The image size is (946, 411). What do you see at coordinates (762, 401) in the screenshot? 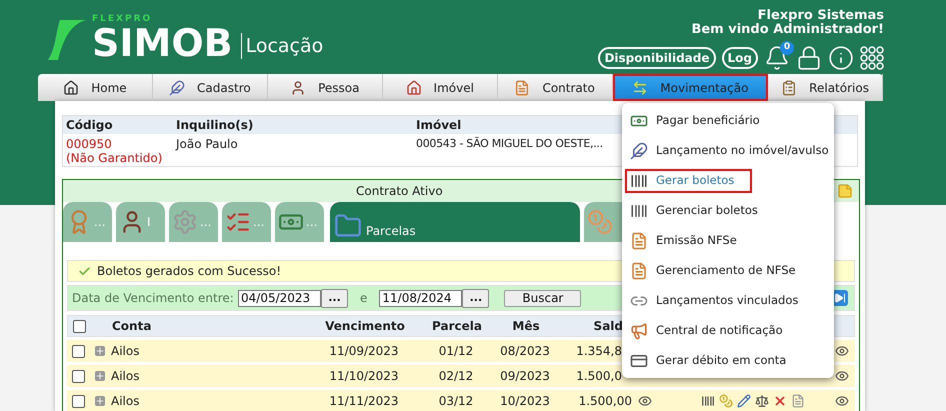
I see `scale-icon` at bounding box center [762, 401].